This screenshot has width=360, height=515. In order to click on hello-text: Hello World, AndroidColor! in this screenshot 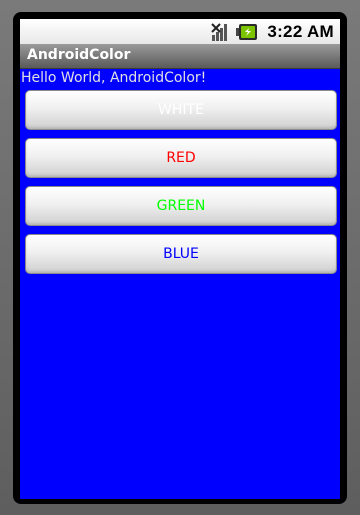, I will do `click(114, 78)`.